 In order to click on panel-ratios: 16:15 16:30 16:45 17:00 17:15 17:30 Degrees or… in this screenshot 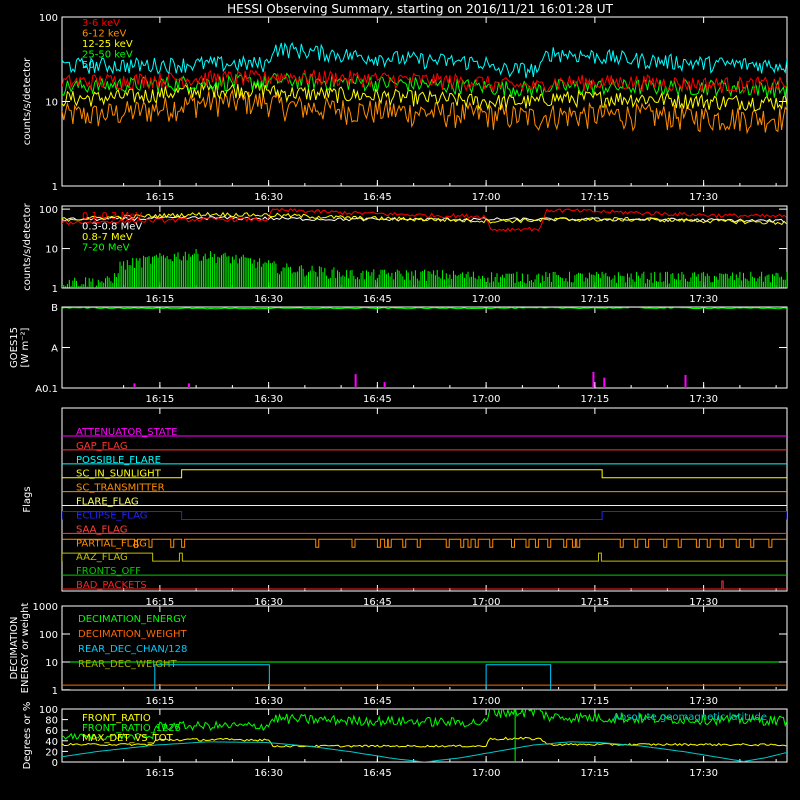, I will do `click(405, 740)`.